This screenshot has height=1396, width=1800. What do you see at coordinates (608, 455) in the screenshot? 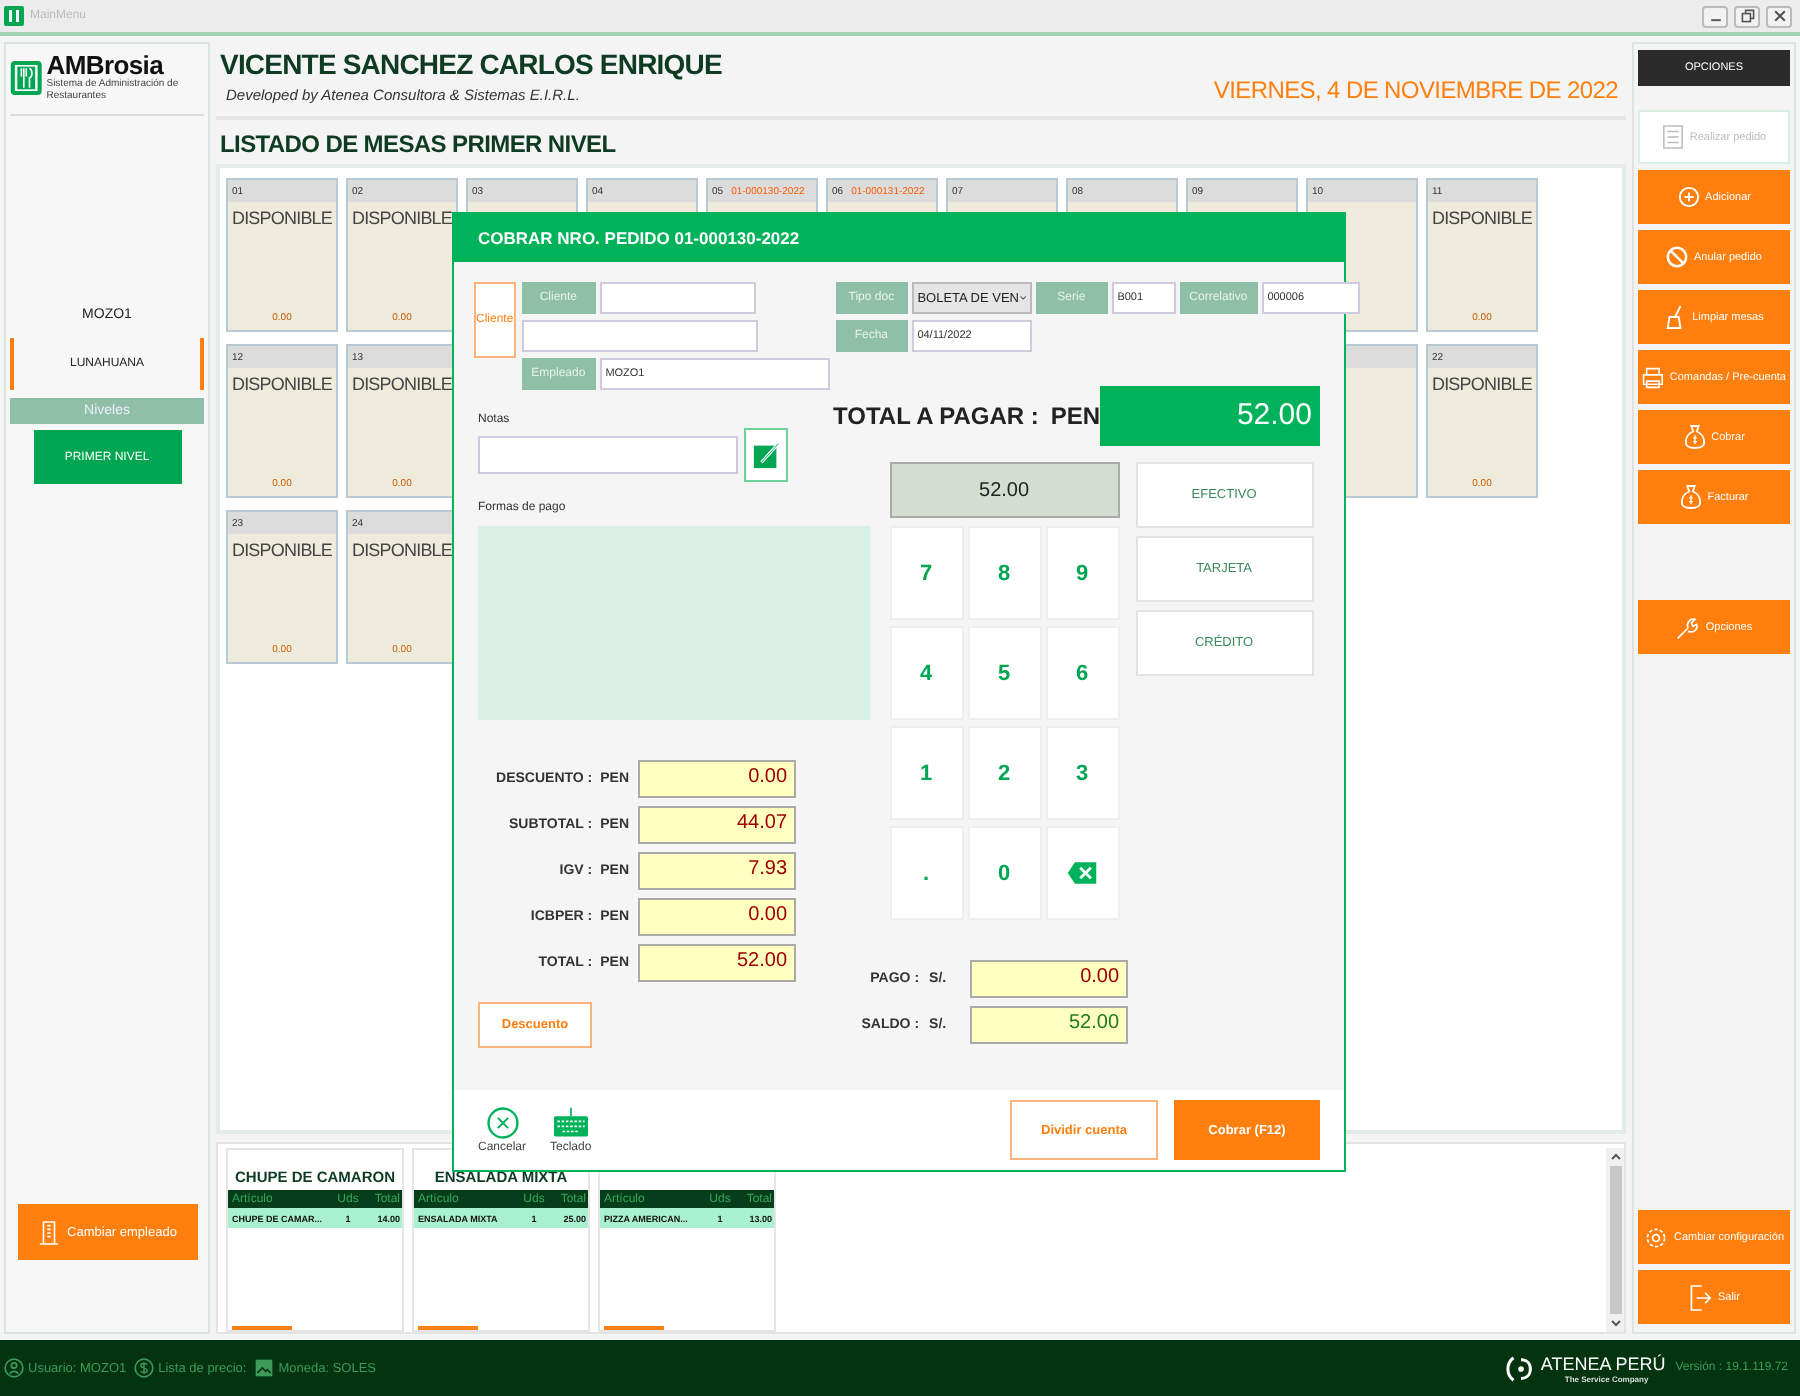
I see `notes-field` at bounding box center [608, 455].